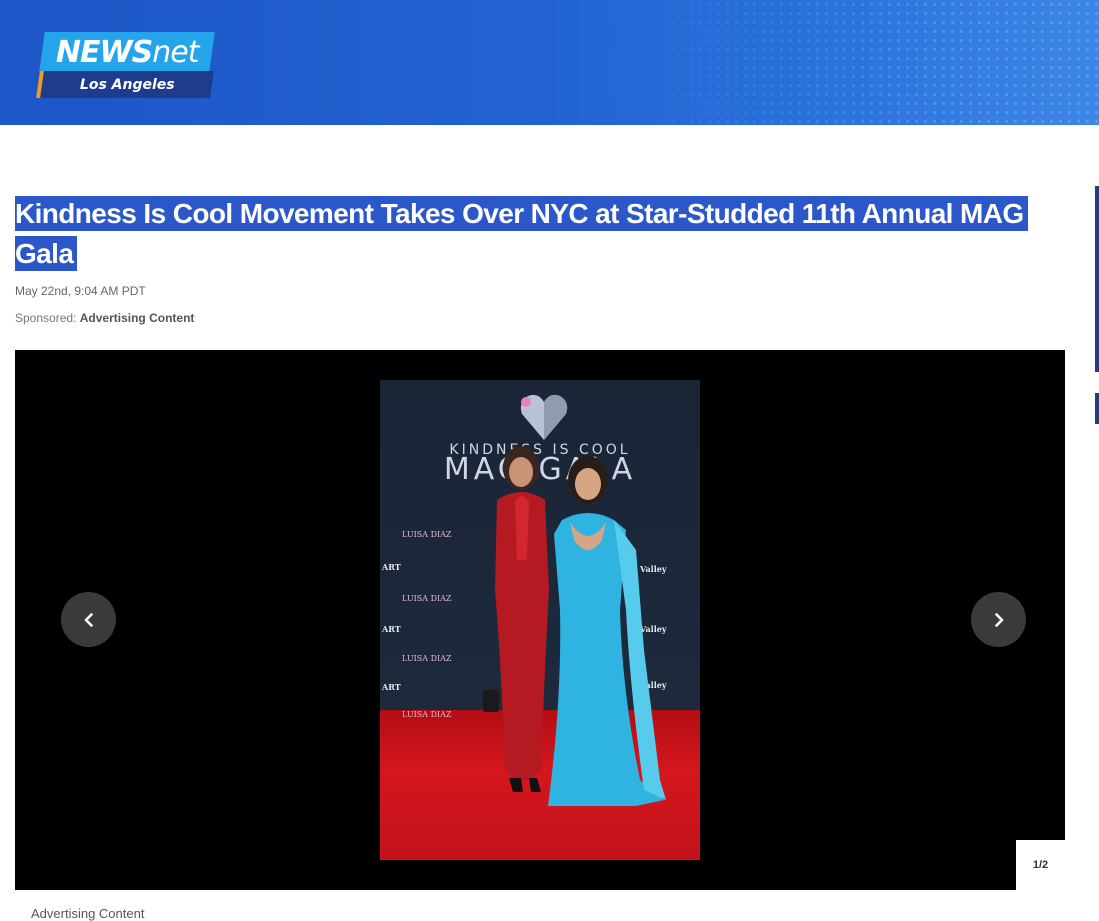 The width and height of the screenshot is (1099, 921). Describe the element at coordinates (1097, 408) in the screenshot. I see `sidebar-accent-small` at that location.